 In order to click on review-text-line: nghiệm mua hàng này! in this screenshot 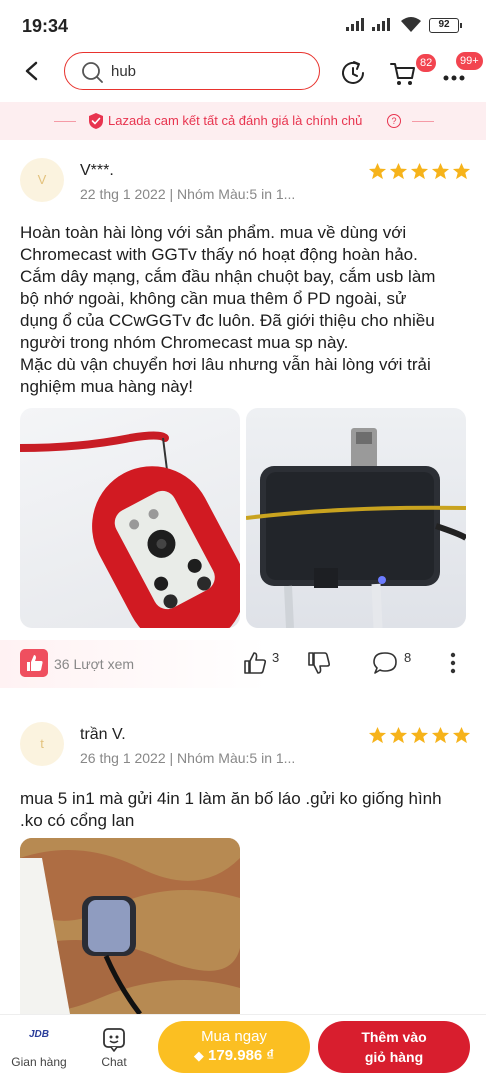, I will do `click(106, 386)`.